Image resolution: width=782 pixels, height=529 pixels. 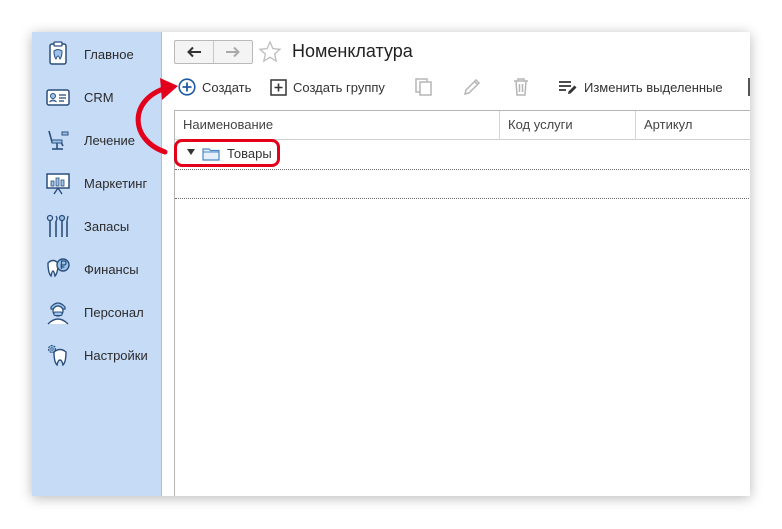 I want to click on group-row-label: Товары, so click(x=249, y=153).